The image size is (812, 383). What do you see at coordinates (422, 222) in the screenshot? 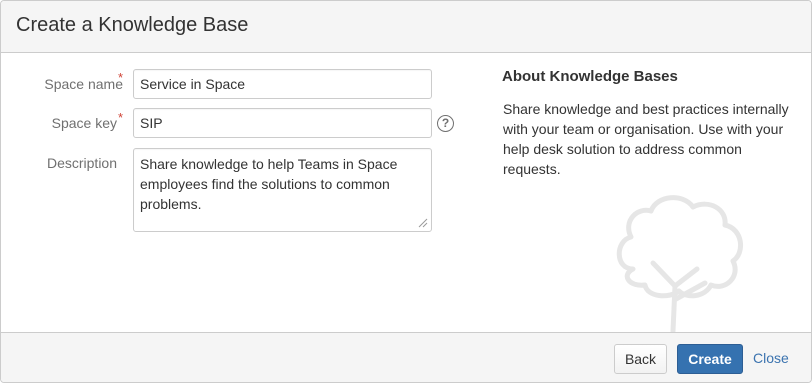
I see `resize-grip-icon` at bounding box center [422, 222].